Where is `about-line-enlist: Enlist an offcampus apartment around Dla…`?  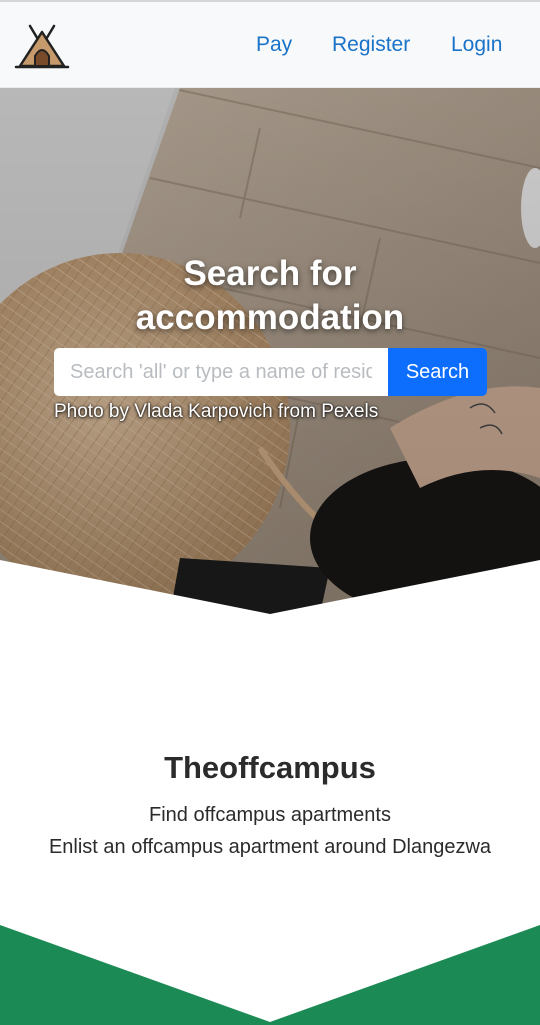
about-line-enlist: Enlist an offcampus apartment around Dla… is located at coordinates (270, 847).